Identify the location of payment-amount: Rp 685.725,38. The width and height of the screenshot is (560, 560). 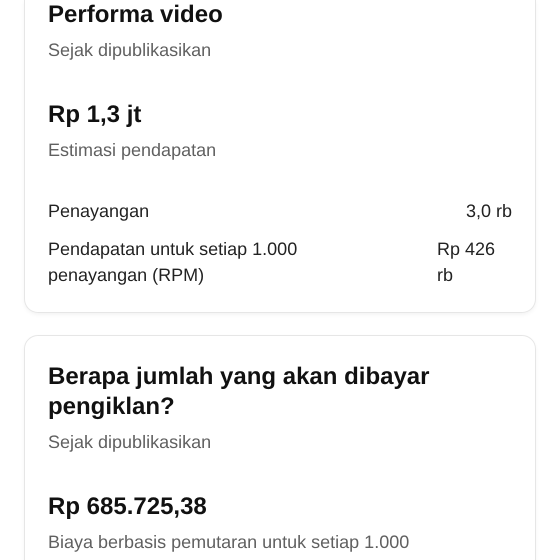
(128, 507).